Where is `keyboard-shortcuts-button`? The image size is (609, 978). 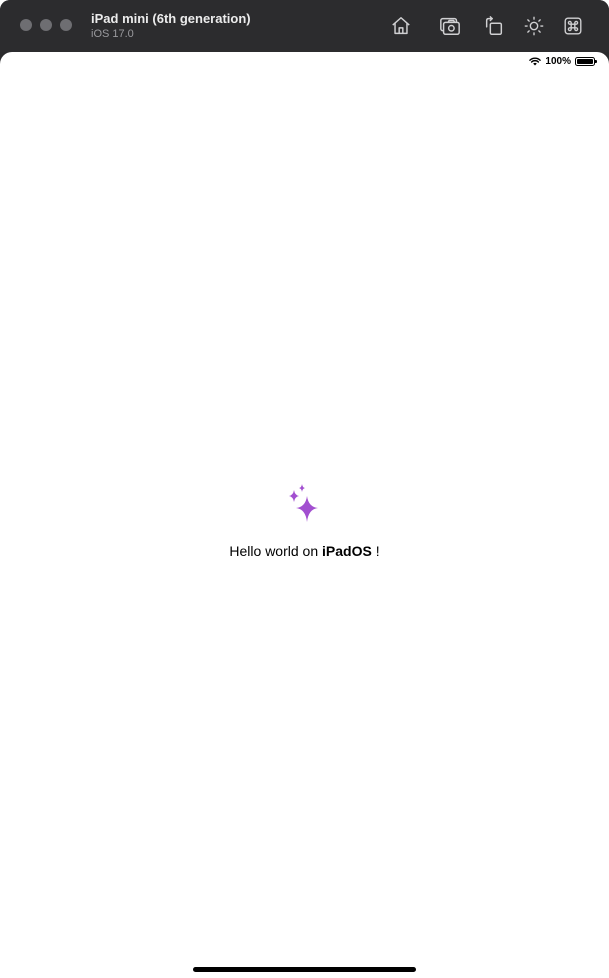 keyboard-shortcuts-button is located at coordinates (573, 26).